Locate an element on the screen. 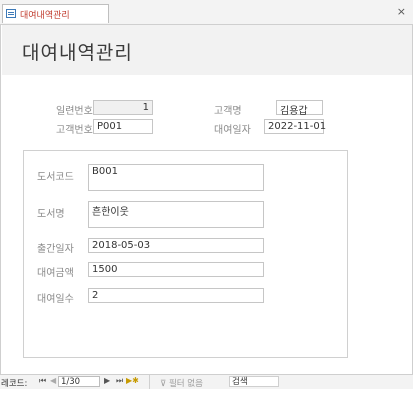  customer-no-label: 고객번호 is located at coordinates (74, 130).